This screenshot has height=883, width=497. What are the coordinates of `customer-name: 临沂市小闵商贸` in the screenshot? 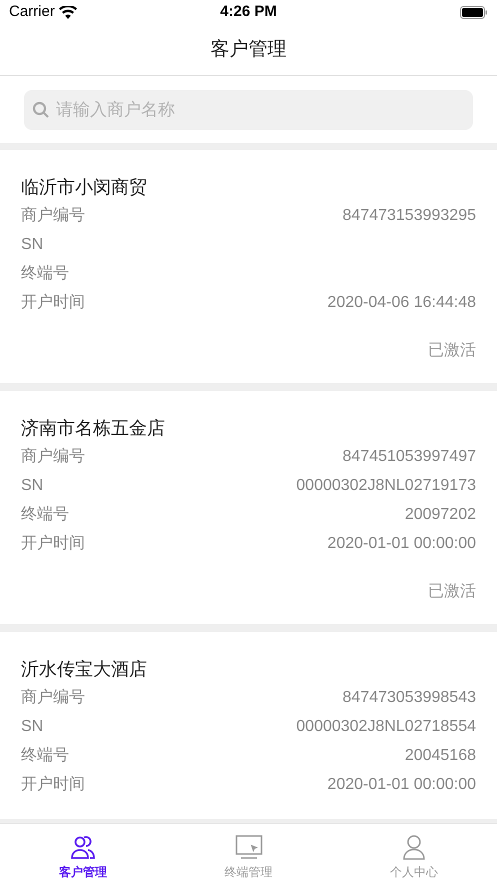 It's located at (84, 187).